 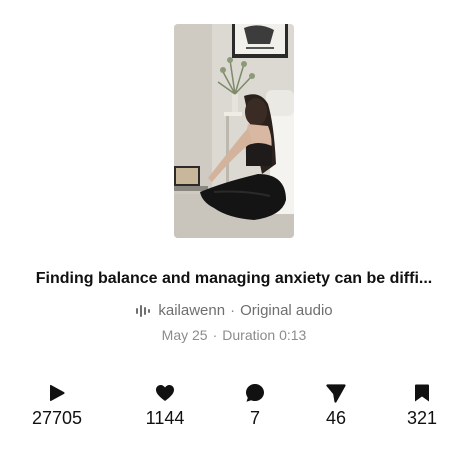 I want to click on video-thumbnail-image, so click(x=234, y=131).